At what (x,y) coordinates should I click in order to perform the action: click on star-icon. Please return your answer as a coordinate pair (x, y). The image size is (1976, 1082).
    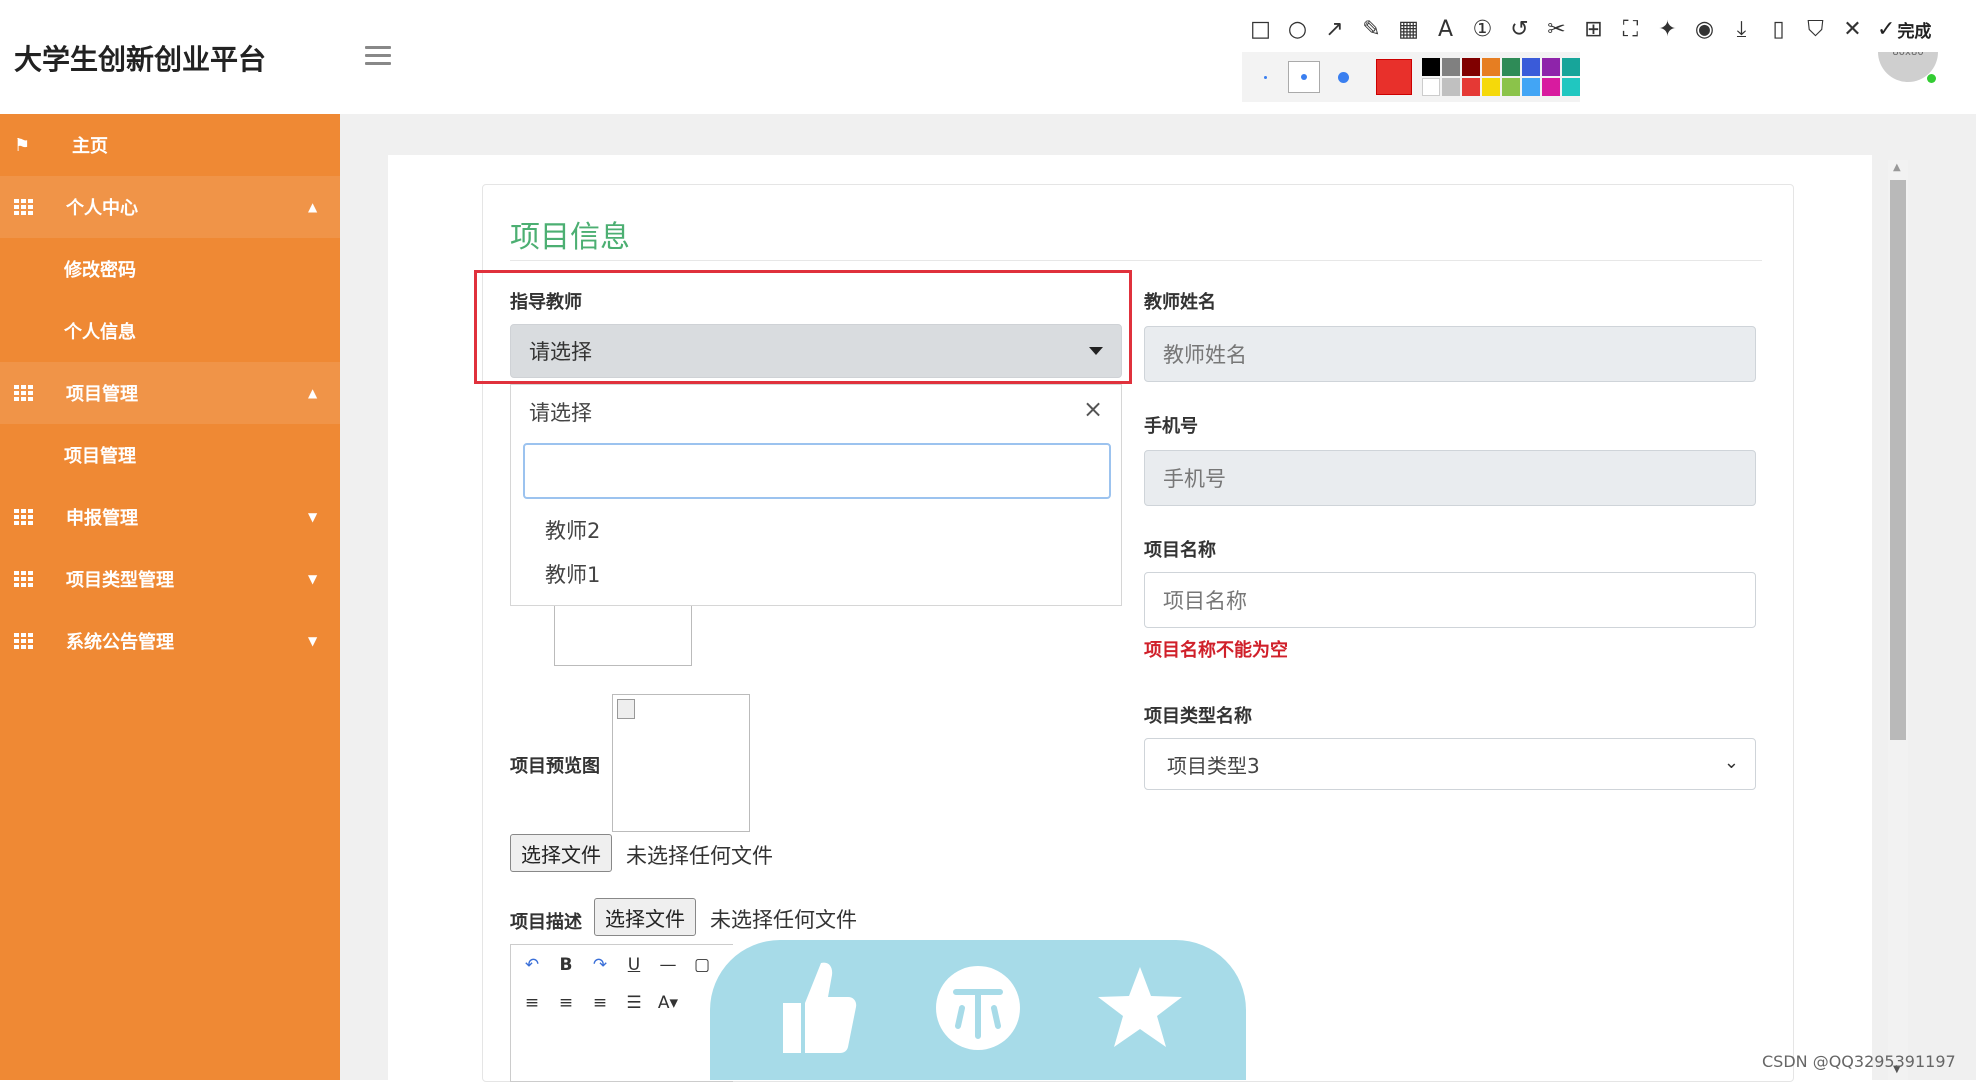
    Looking at the image, I should click on (1140, 1008).